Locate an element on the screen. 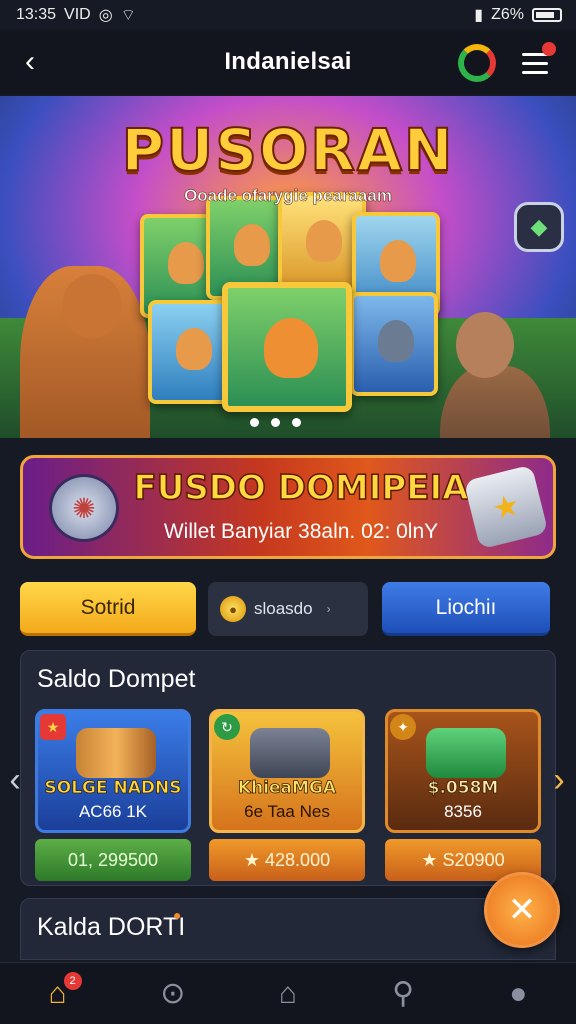 This screenshot has width=576, height=1024. signal-icon: ▮ is located at coordinates (479, 15).